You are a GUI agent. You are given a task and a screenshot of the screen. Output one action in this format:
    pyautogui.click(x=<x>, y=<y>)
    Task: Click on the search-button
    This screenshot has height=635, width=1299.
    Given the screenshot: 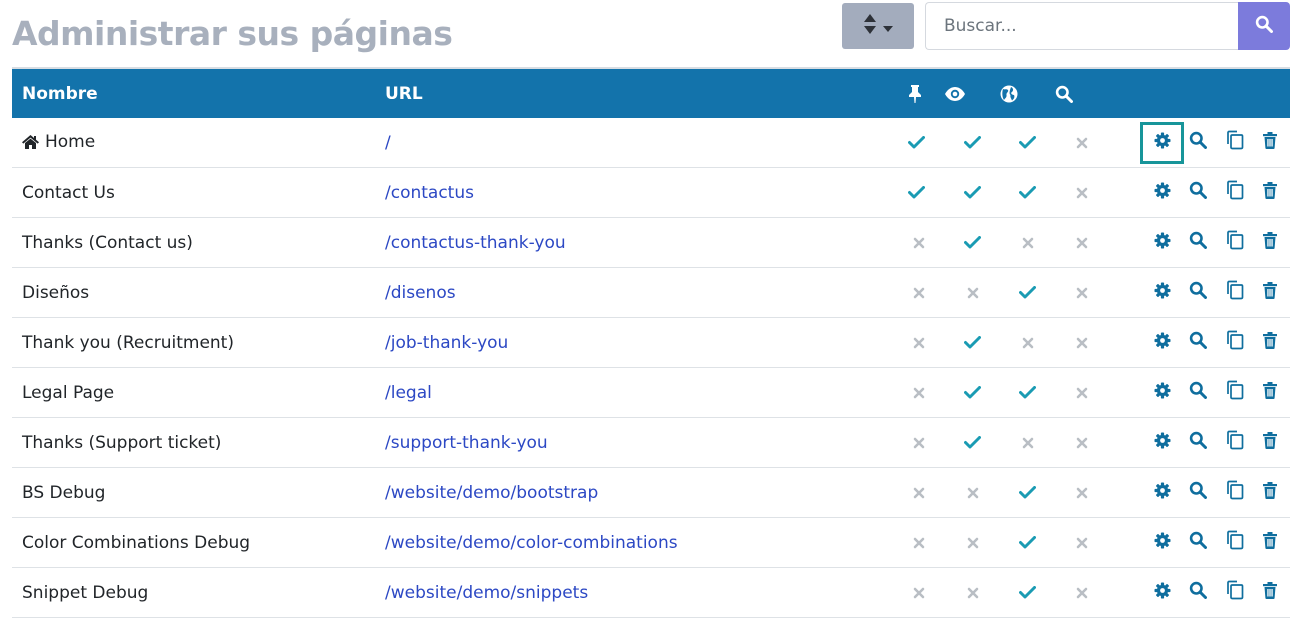 What is the action you would take?
    pyautogui.click(x=1264, y=26)
    